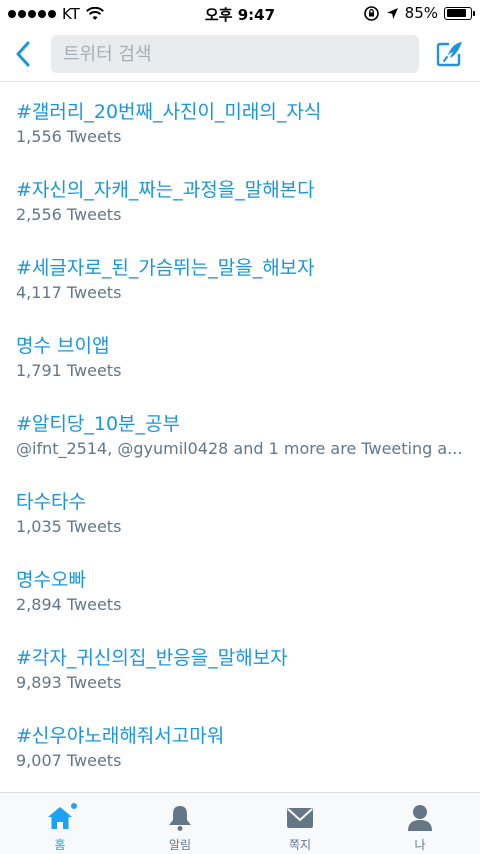  I want to click on trend-title: #알티당_10분_공부, so click(98, 424).